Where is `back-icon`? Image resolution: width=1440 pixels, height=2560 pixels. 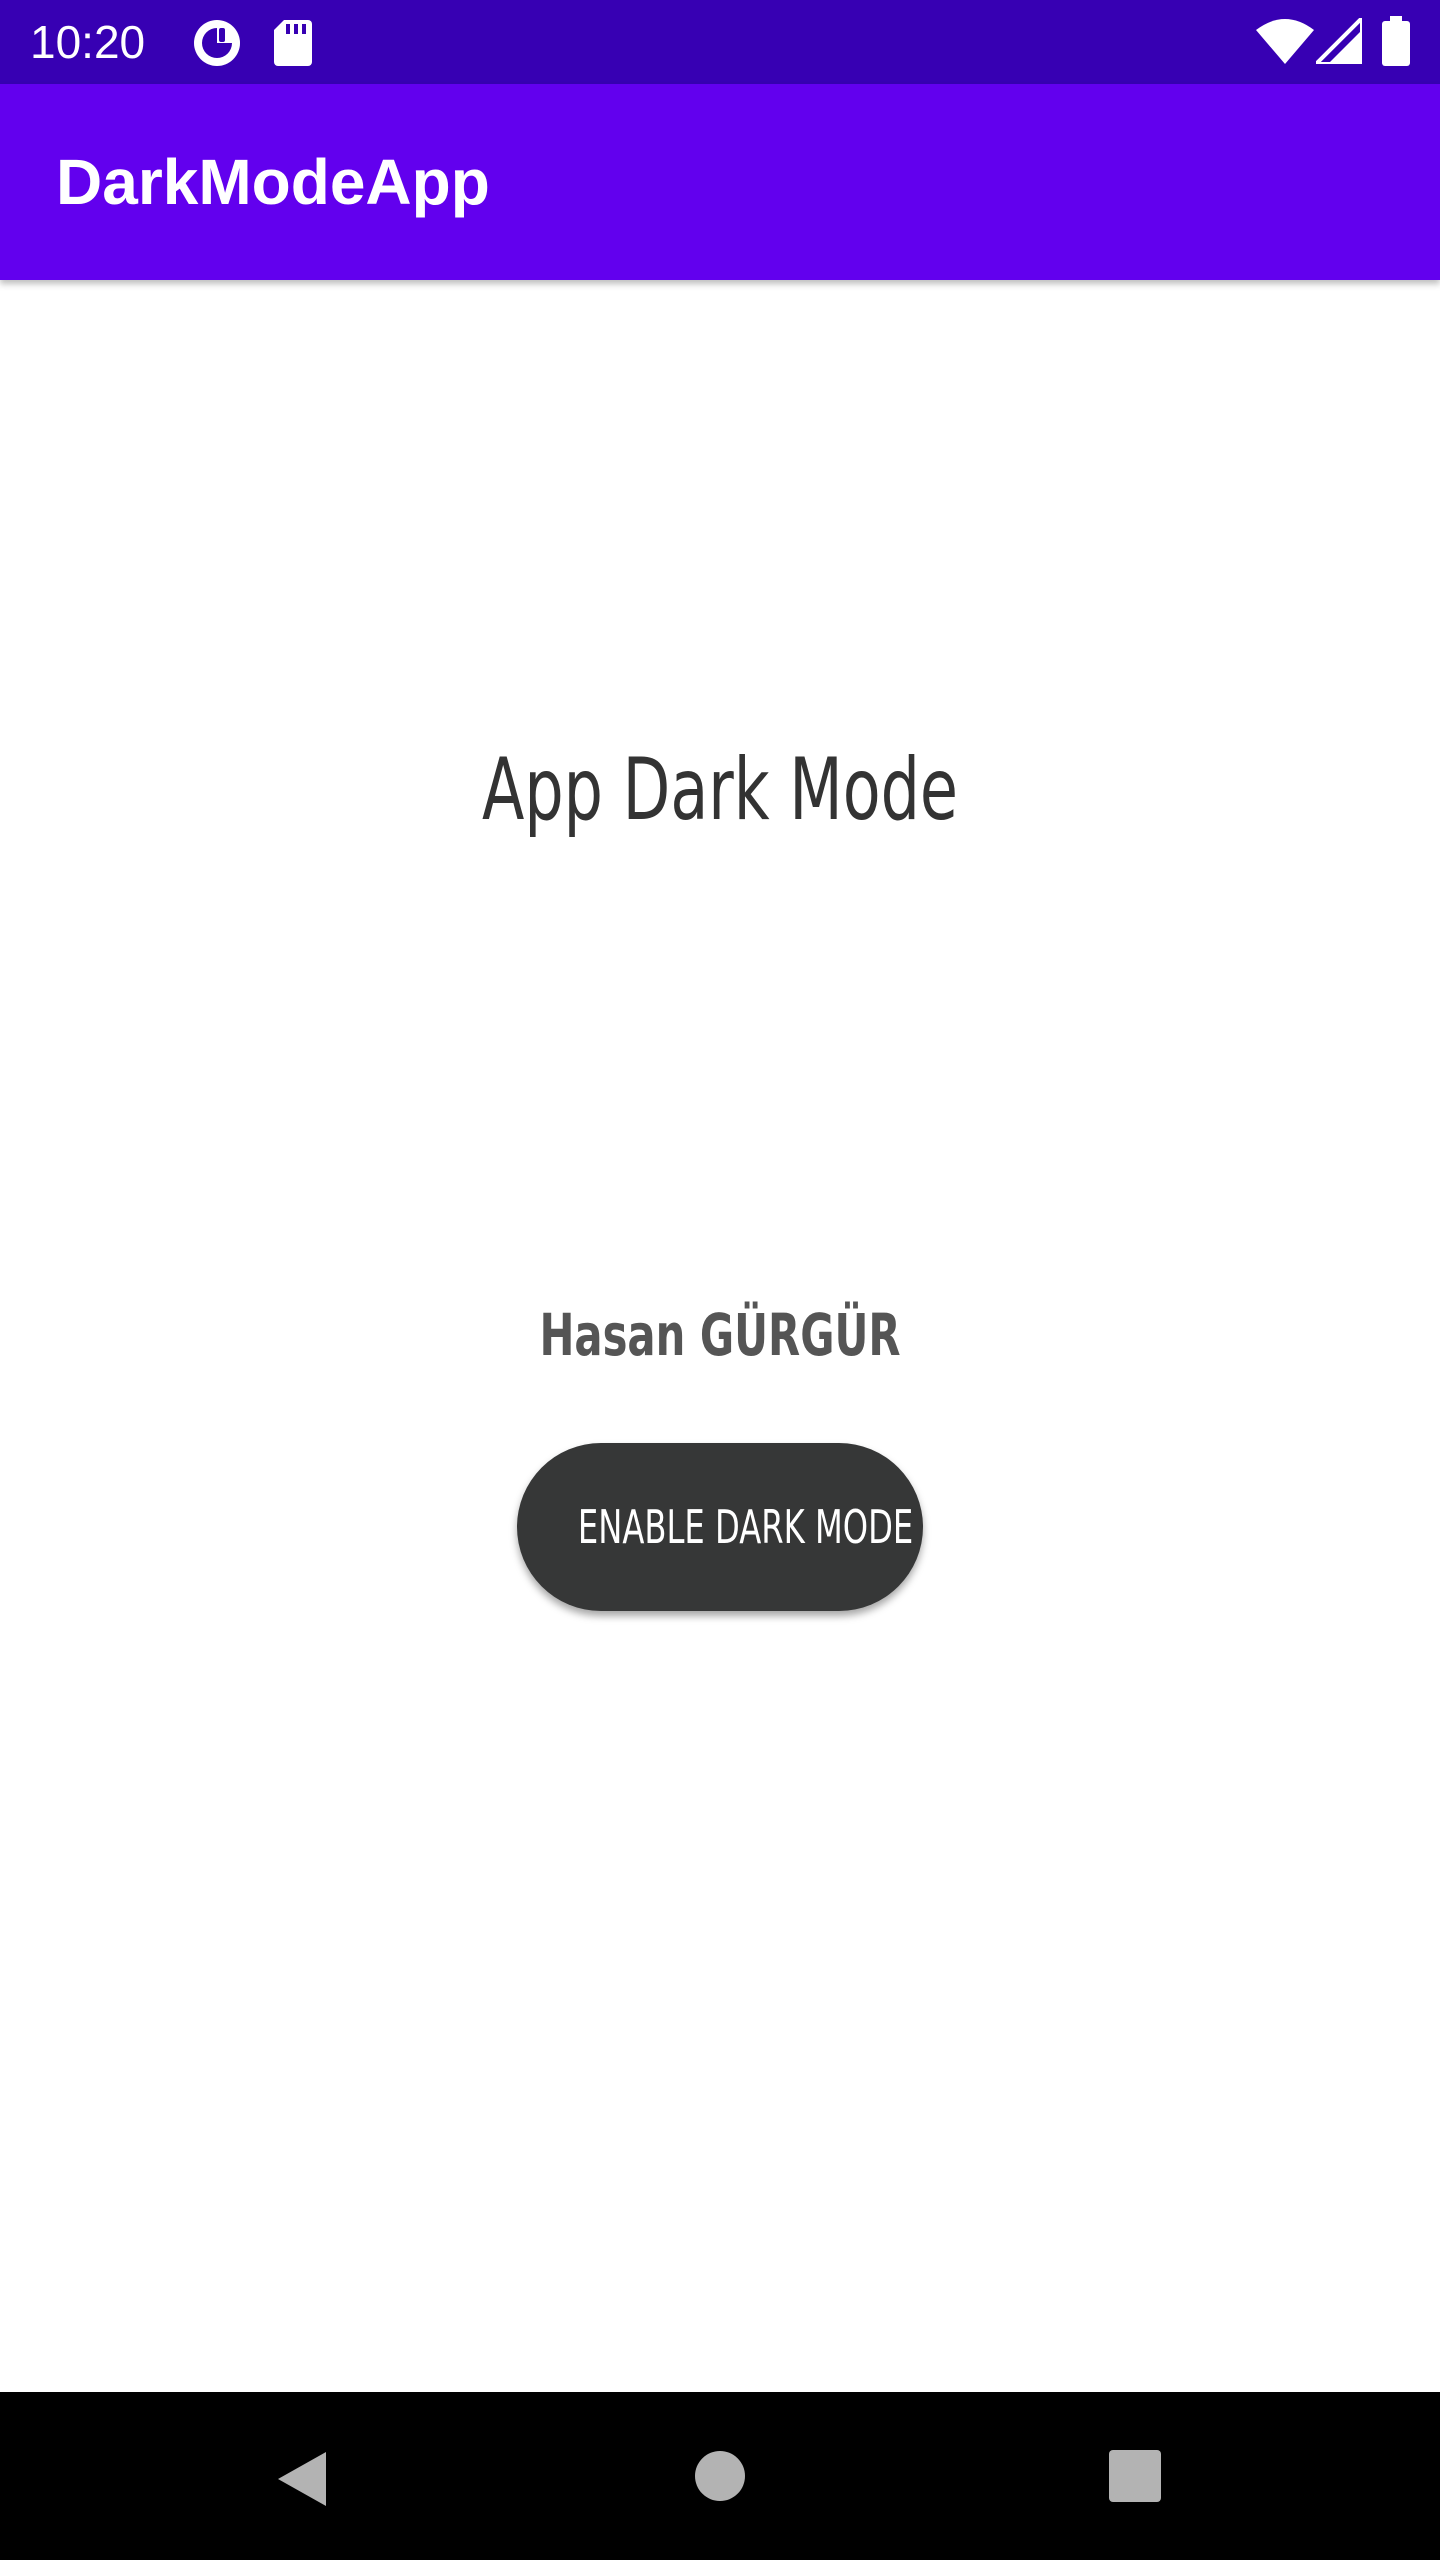 back-icon is located at coordinates (300, 2476).